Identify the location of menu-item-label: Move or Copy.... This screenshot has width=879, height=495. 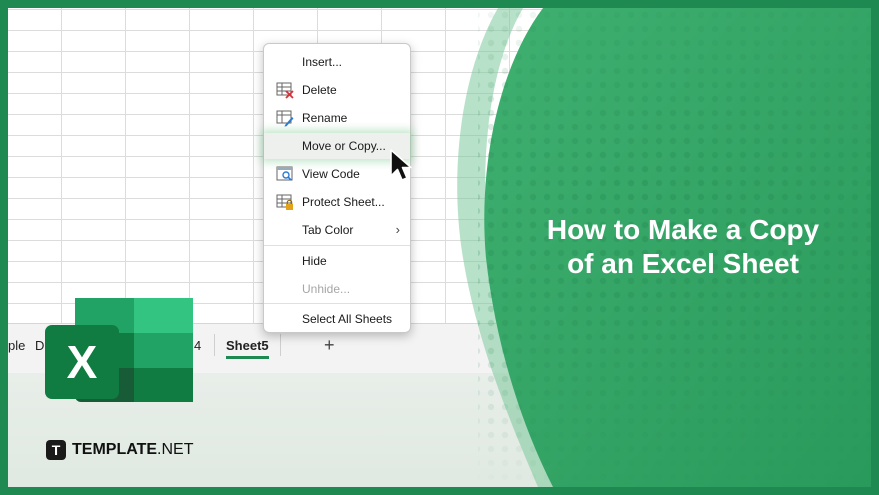
(344, 146).